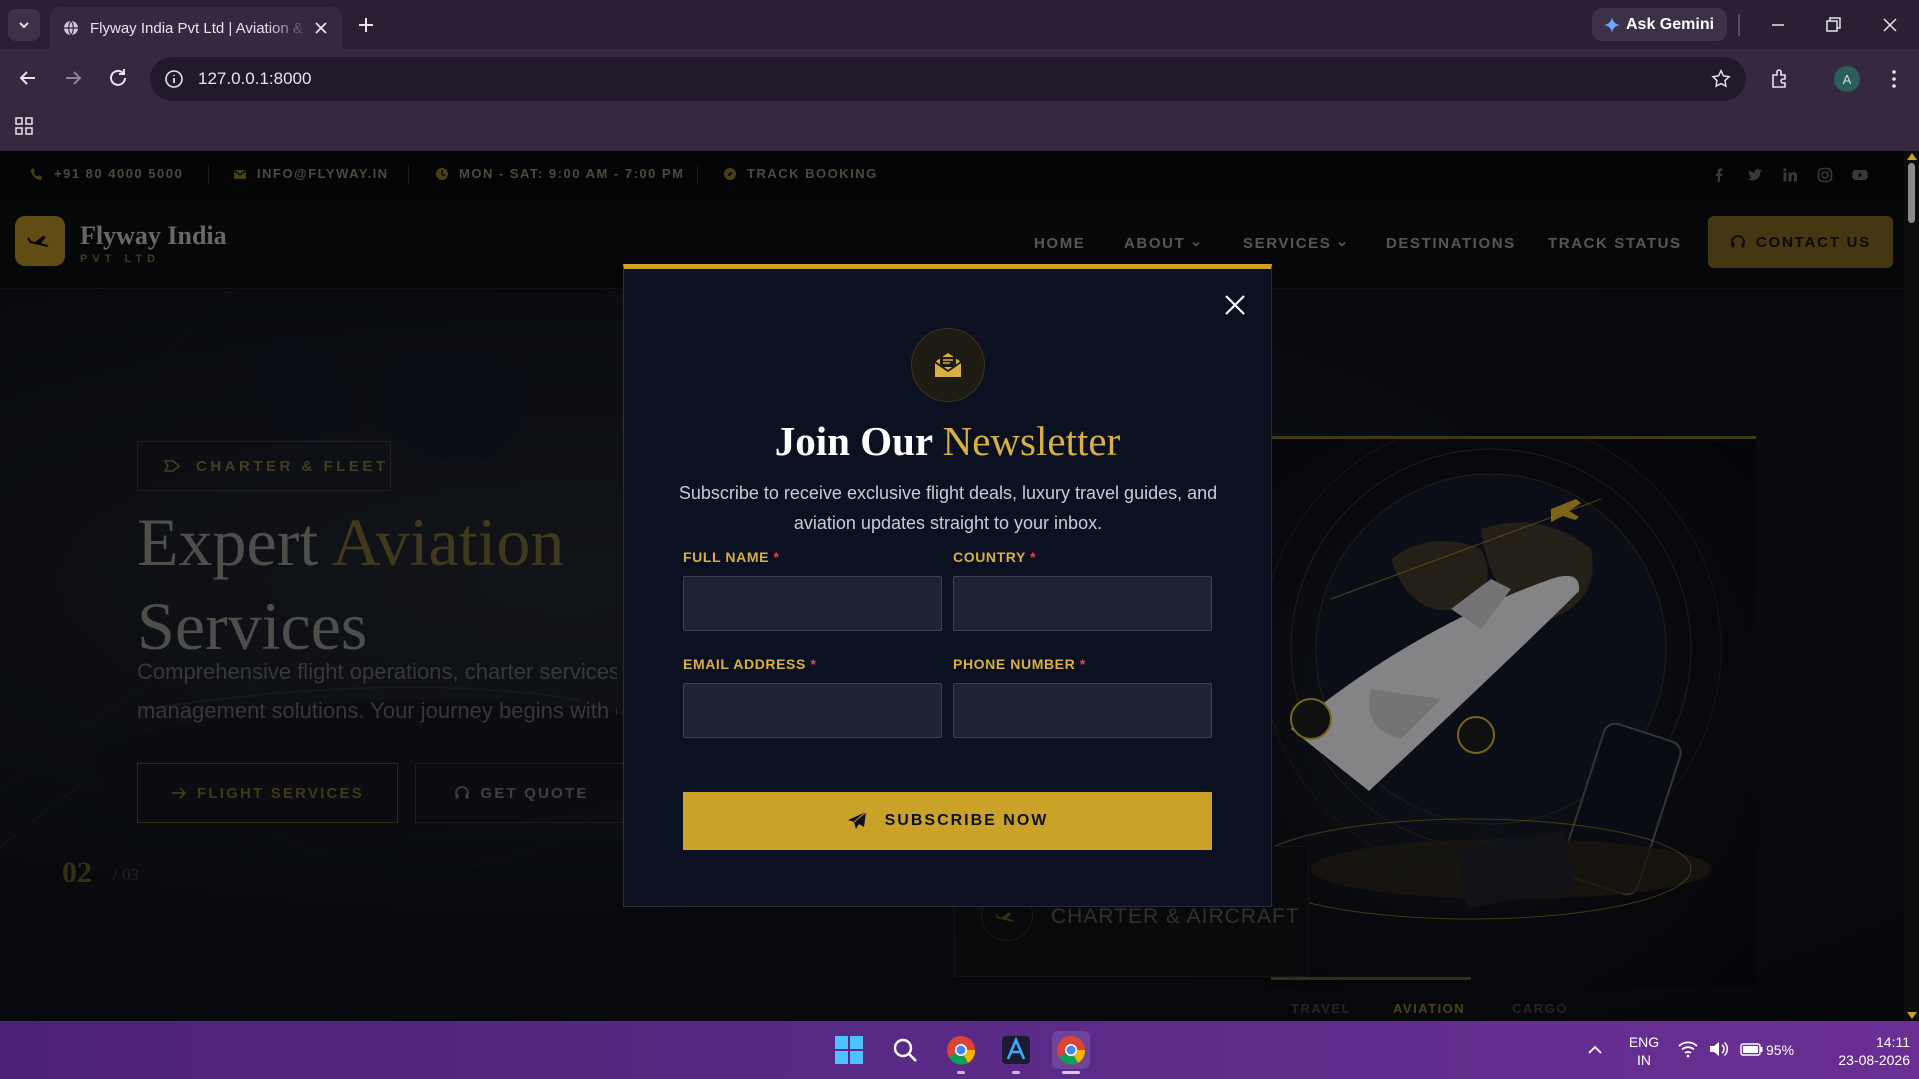 The height and width of the screenshot is (1079, 1919). I want to click on chrome-active-taskbar-button, so click(1071, 1050).